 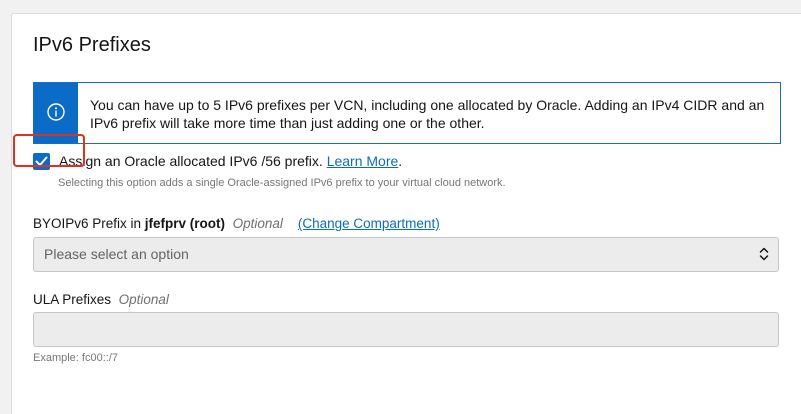 What do you see at coordinates (185, 223) in the screenshot?
I see `compartment-name: jfefprv (root)` at bounding box center [185, 223].